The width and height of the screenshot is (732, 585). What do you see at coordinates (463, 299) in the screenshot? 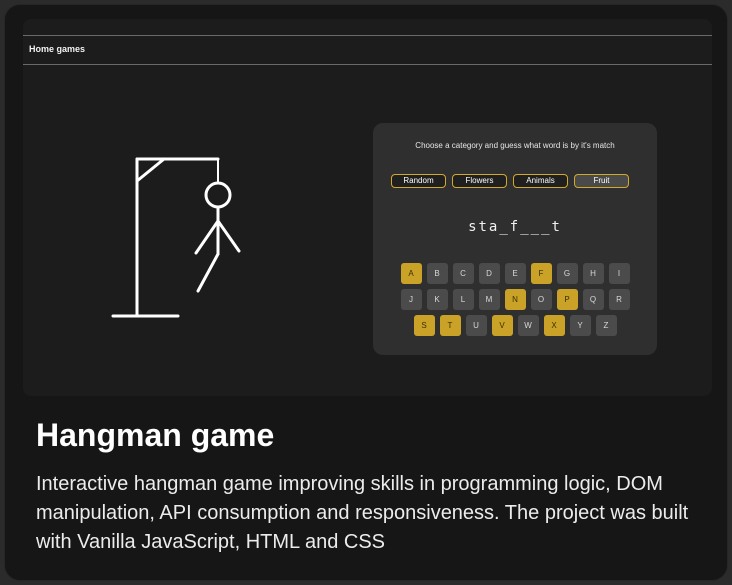
I see `letter-key-l: L` at bounding box center [463, 299].